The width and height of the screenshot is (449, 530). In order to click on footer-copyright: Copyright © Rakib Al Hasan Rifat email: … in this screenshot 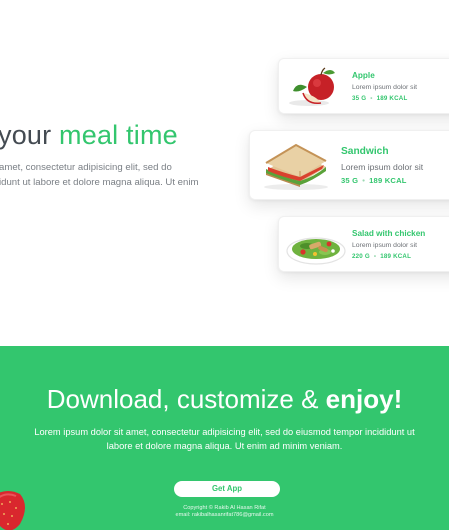, I will do `click(224, 512)`.